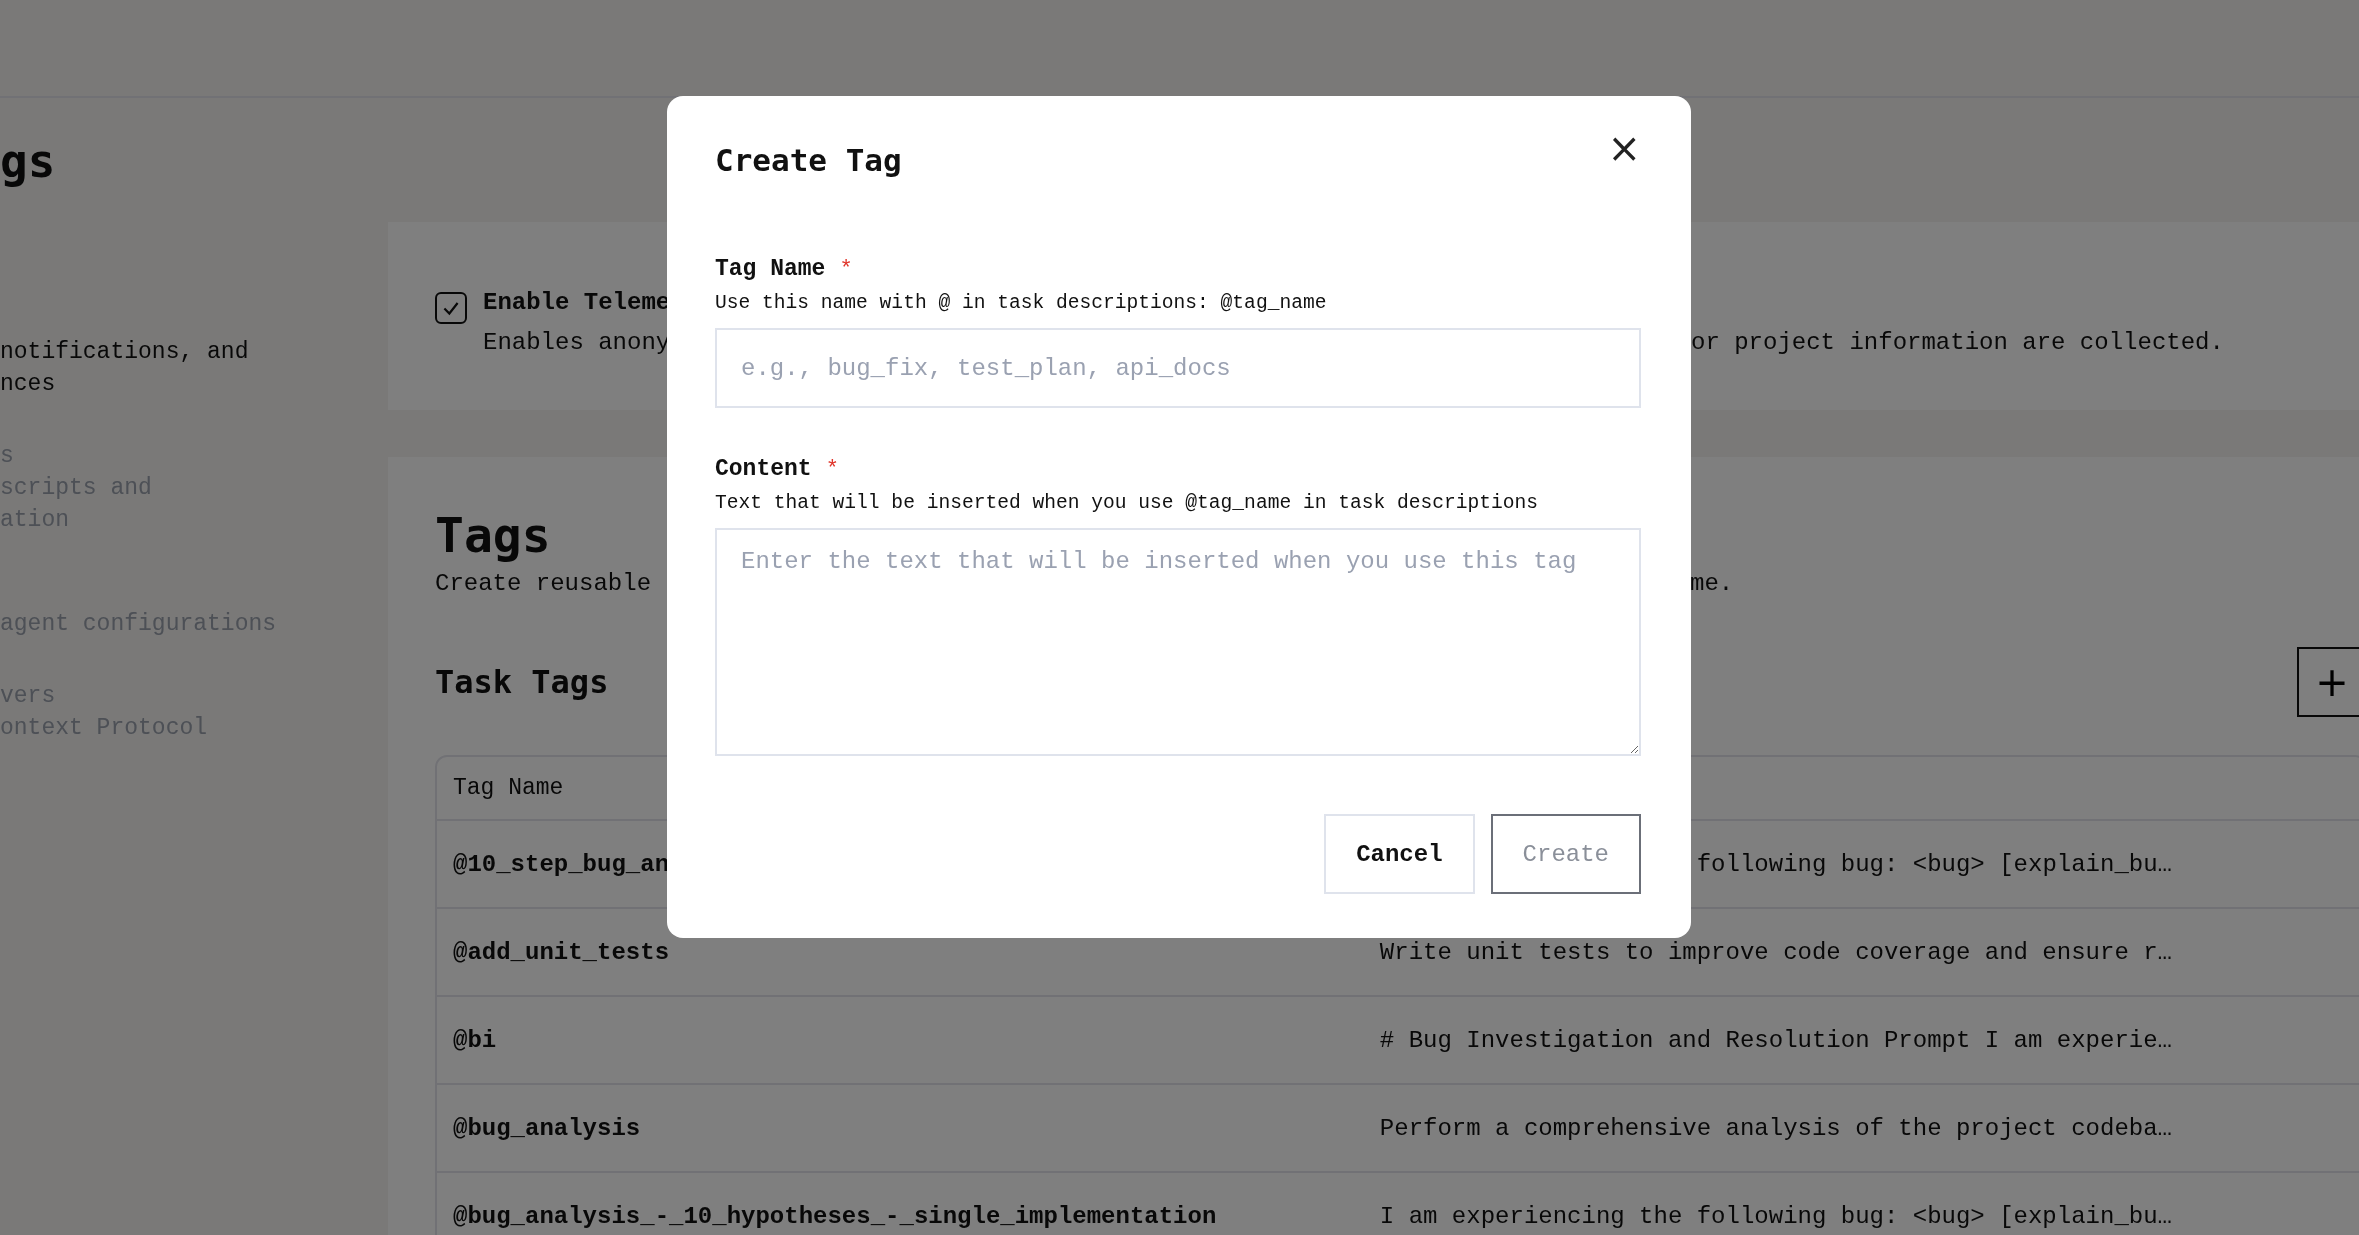 The height and width of the screenshot is (1235, 2359). What do you see at coordinates (493, 535) in the screenshot?
I see `section-title: Tags` at bounding box center [493, 535].